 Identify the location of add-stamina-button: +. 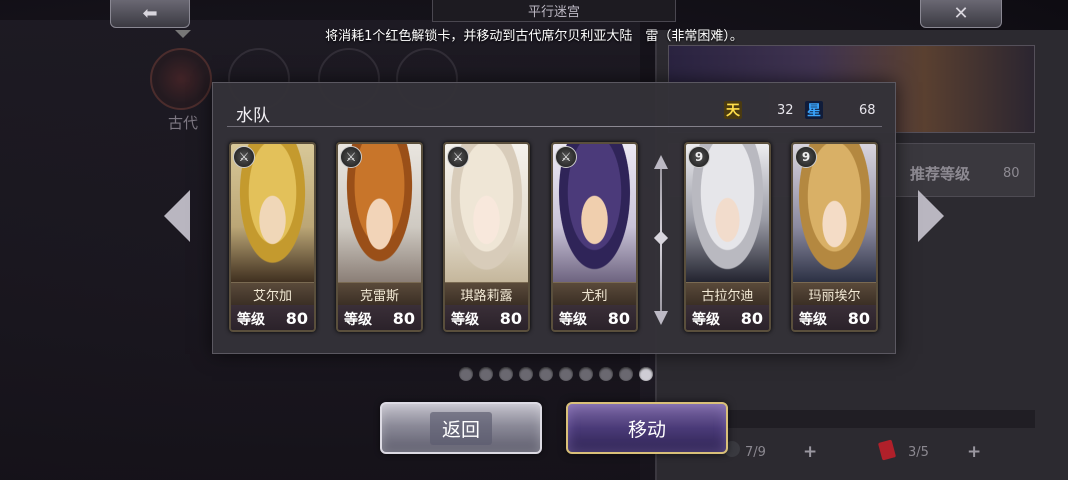
(810, 452).